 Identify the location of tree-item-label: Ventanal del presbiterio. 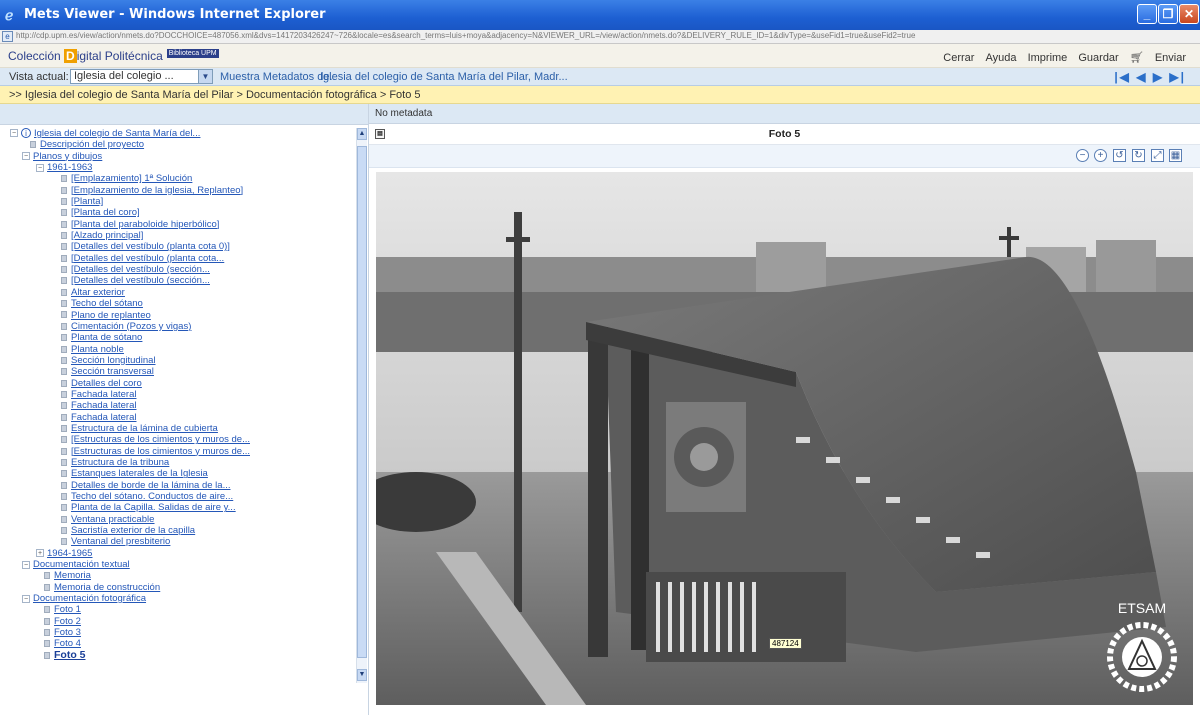
(120, 541).